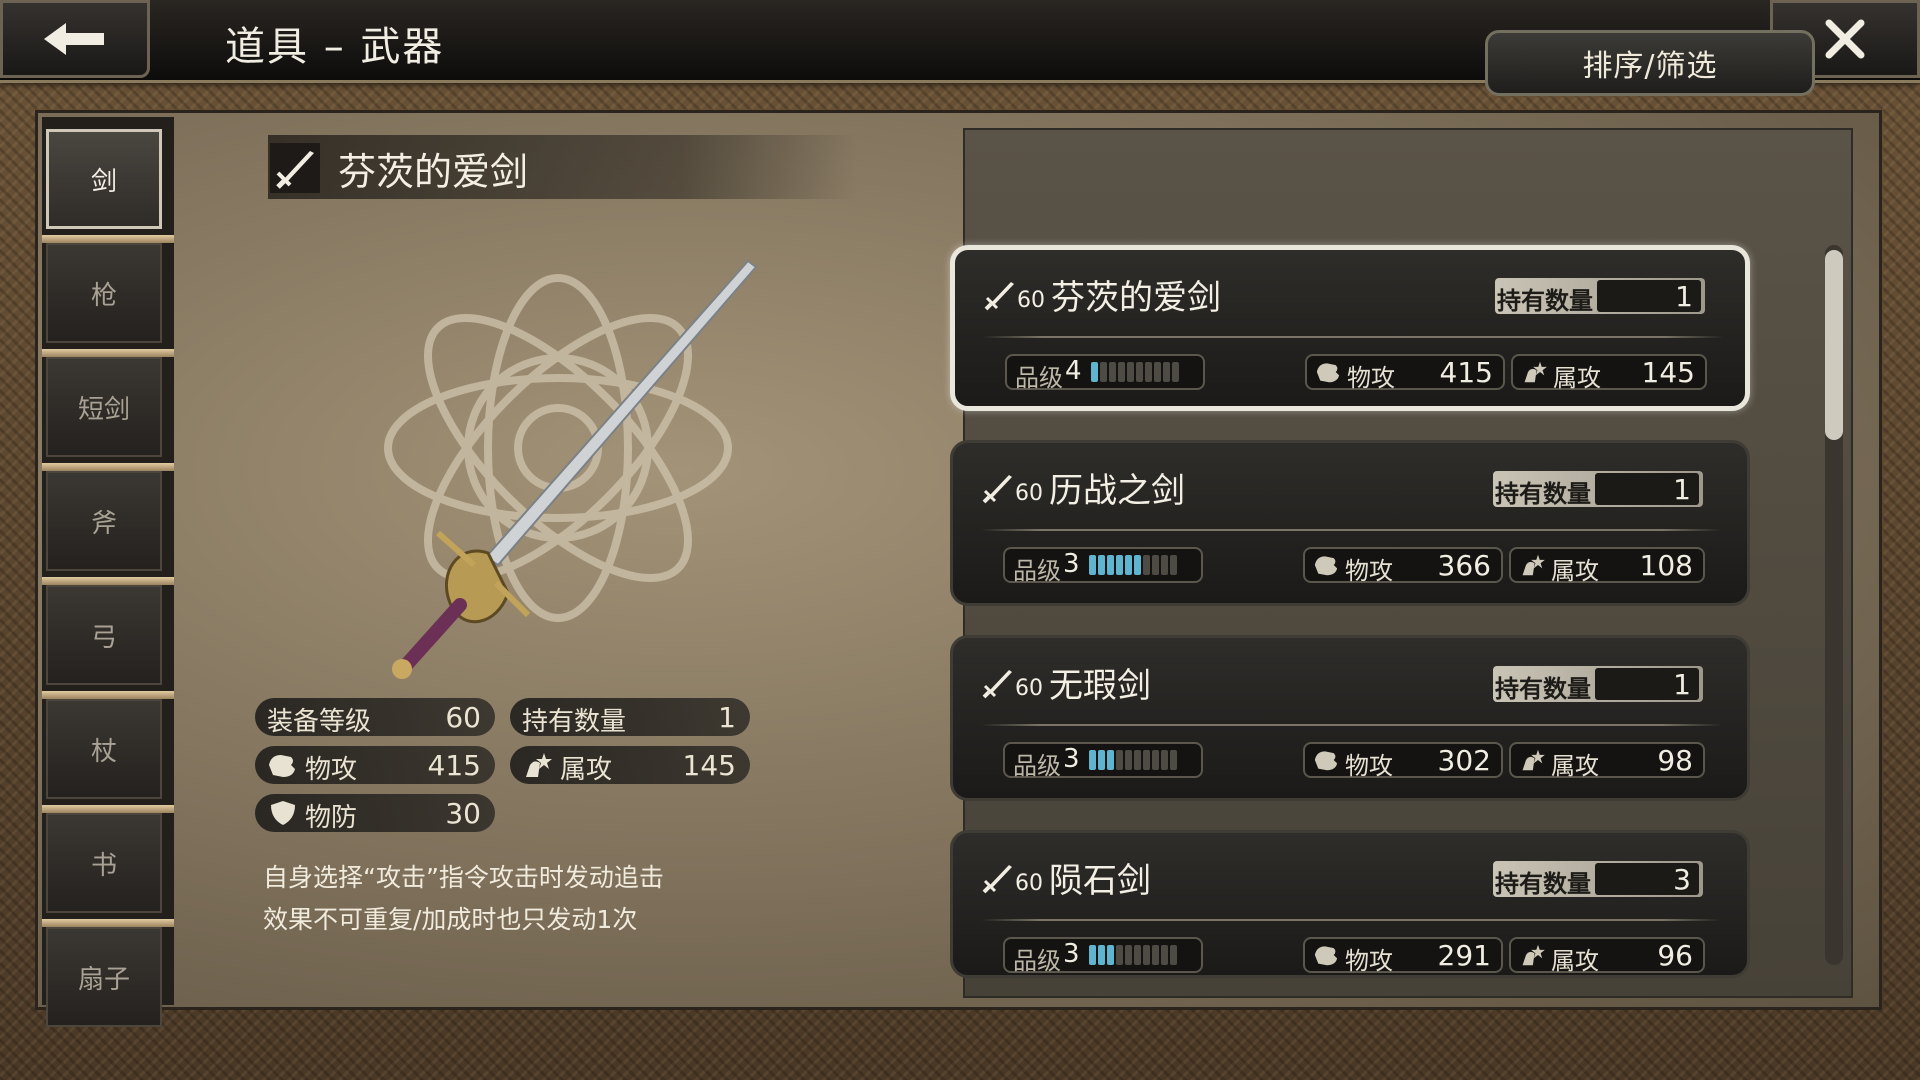 The height and width of the screenshot is (1080, 1920). Describe the element at coordinates (1100, 881) in the screenshot. I see `weapon-name: 陨石剑` at that location.